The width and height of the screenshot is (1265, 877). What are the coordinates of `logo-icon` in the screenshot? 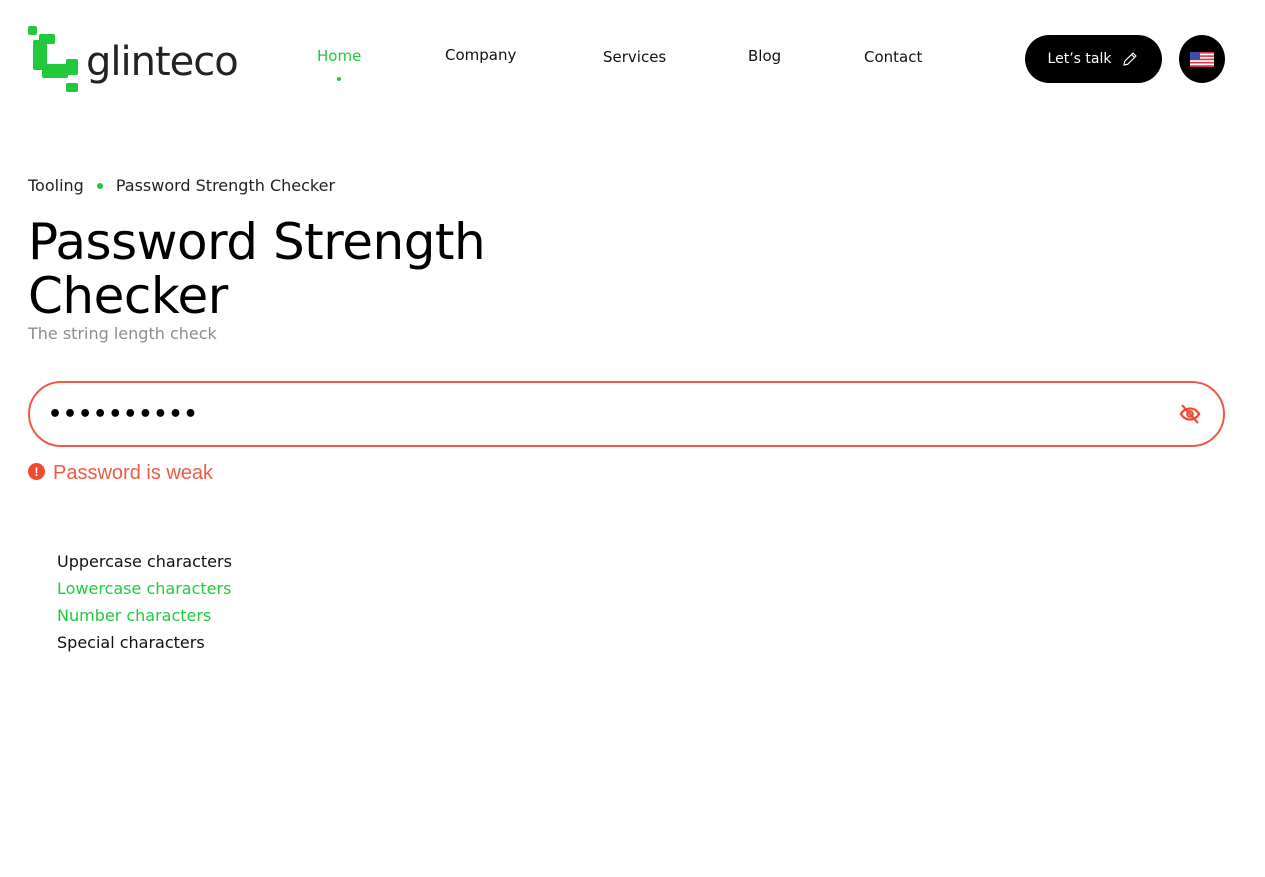 It's located at (53, 59).